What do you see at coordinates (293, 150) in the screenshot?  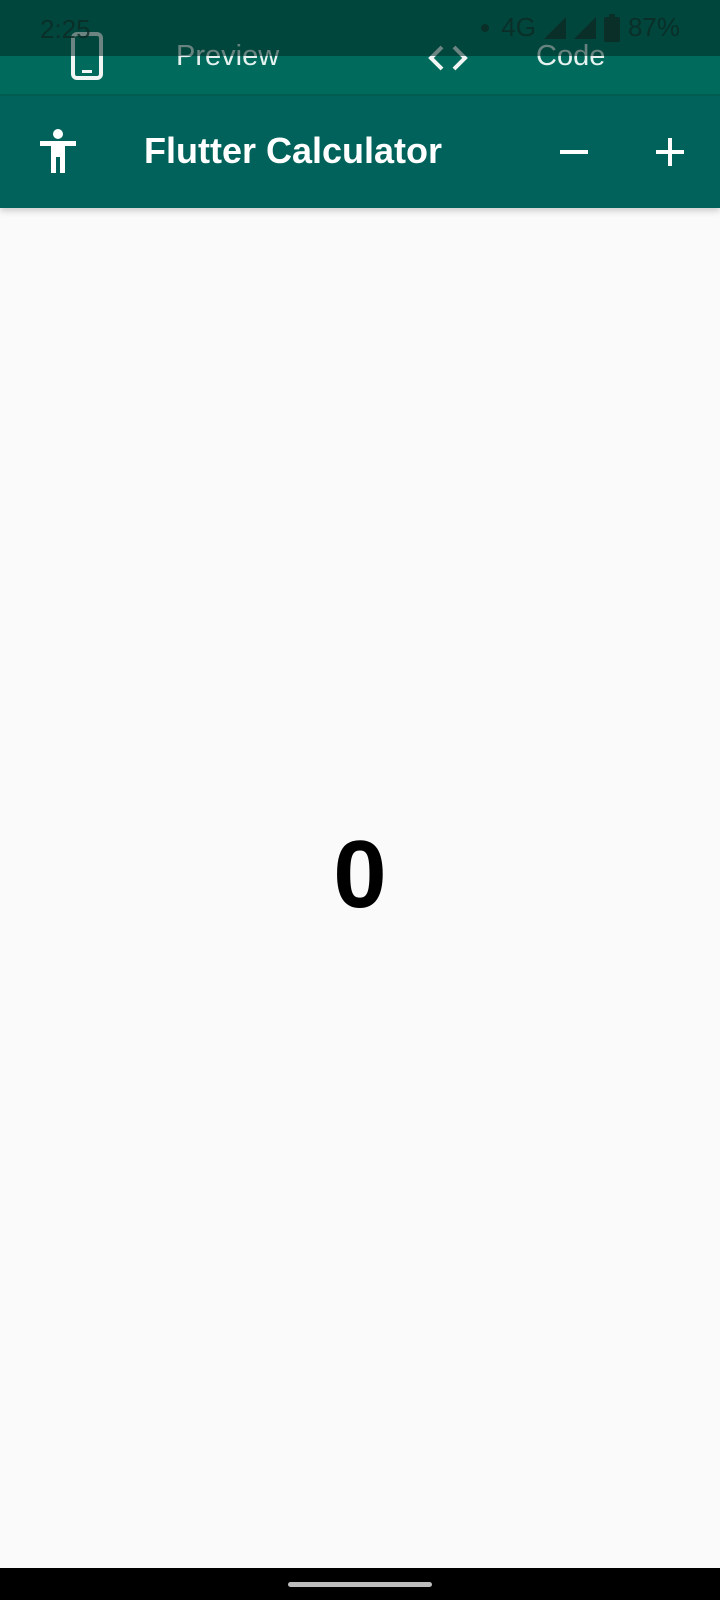 I see `page-title: Flutter Calculator` at bounding box center [293, 150].